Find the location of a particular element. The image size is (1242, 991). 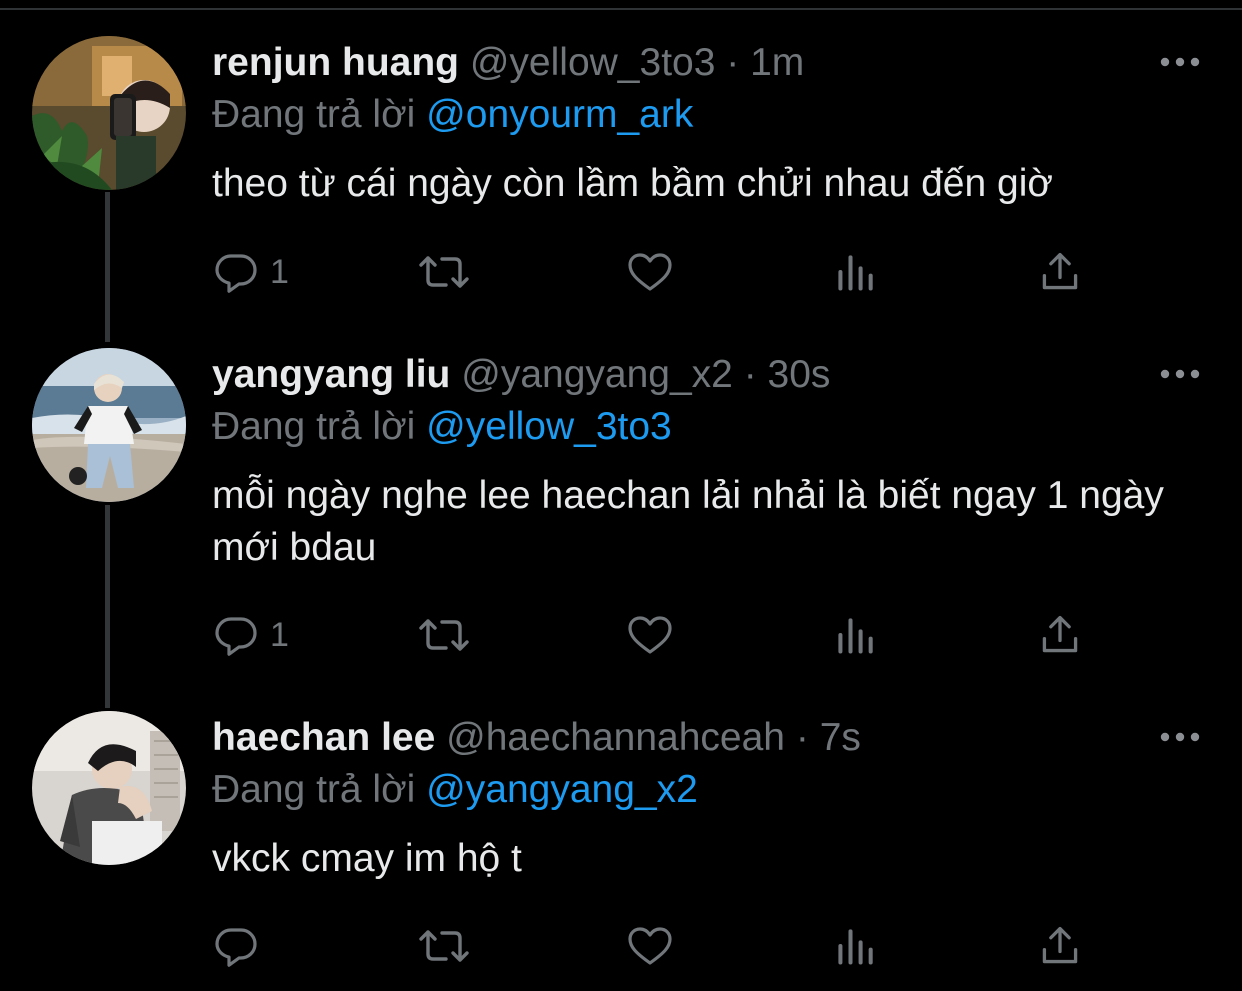

reply-button is located at coordinates (241, 946).